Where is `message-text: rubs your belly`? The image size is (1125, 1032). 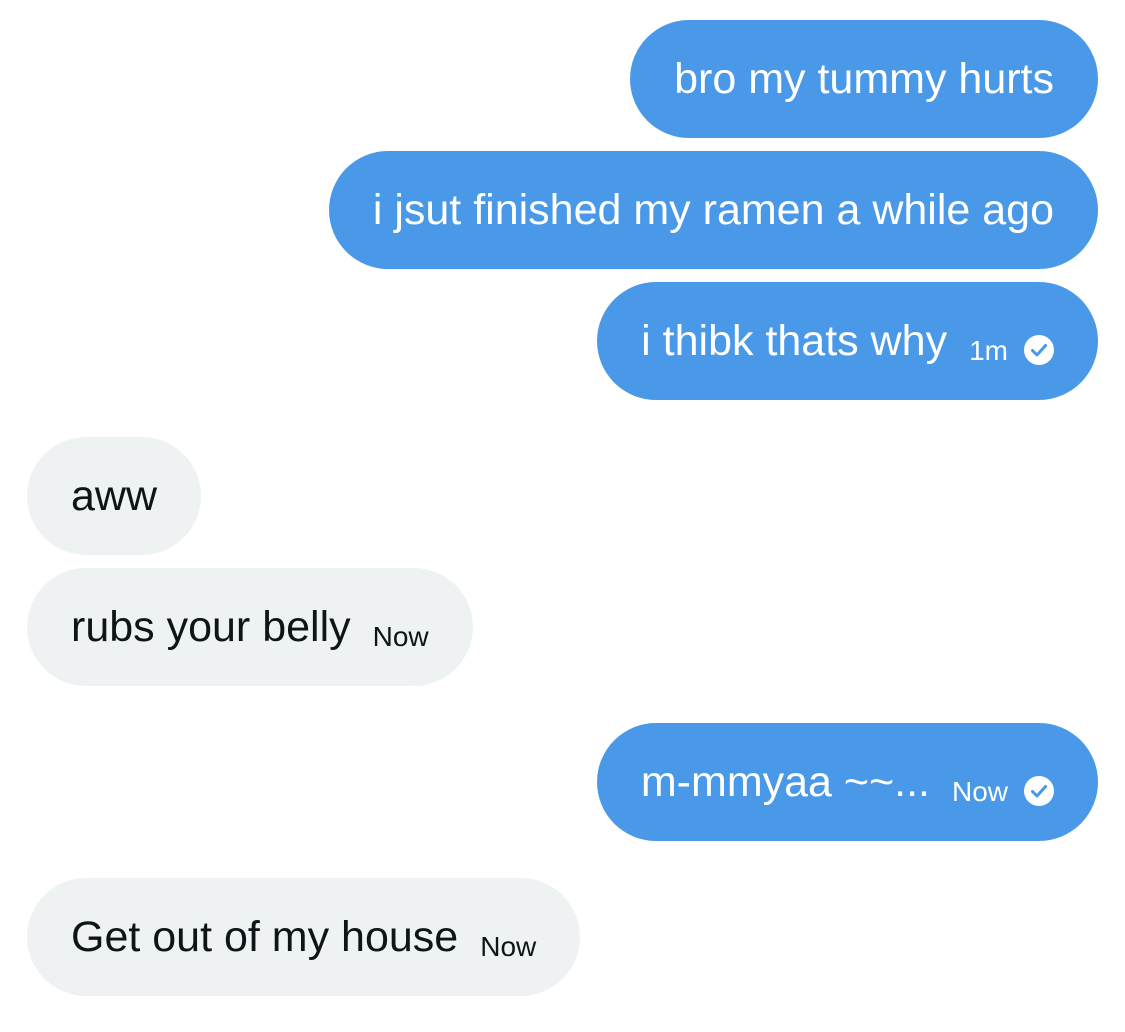
message-text: rubs your belly is located at coordinates (211, 626).